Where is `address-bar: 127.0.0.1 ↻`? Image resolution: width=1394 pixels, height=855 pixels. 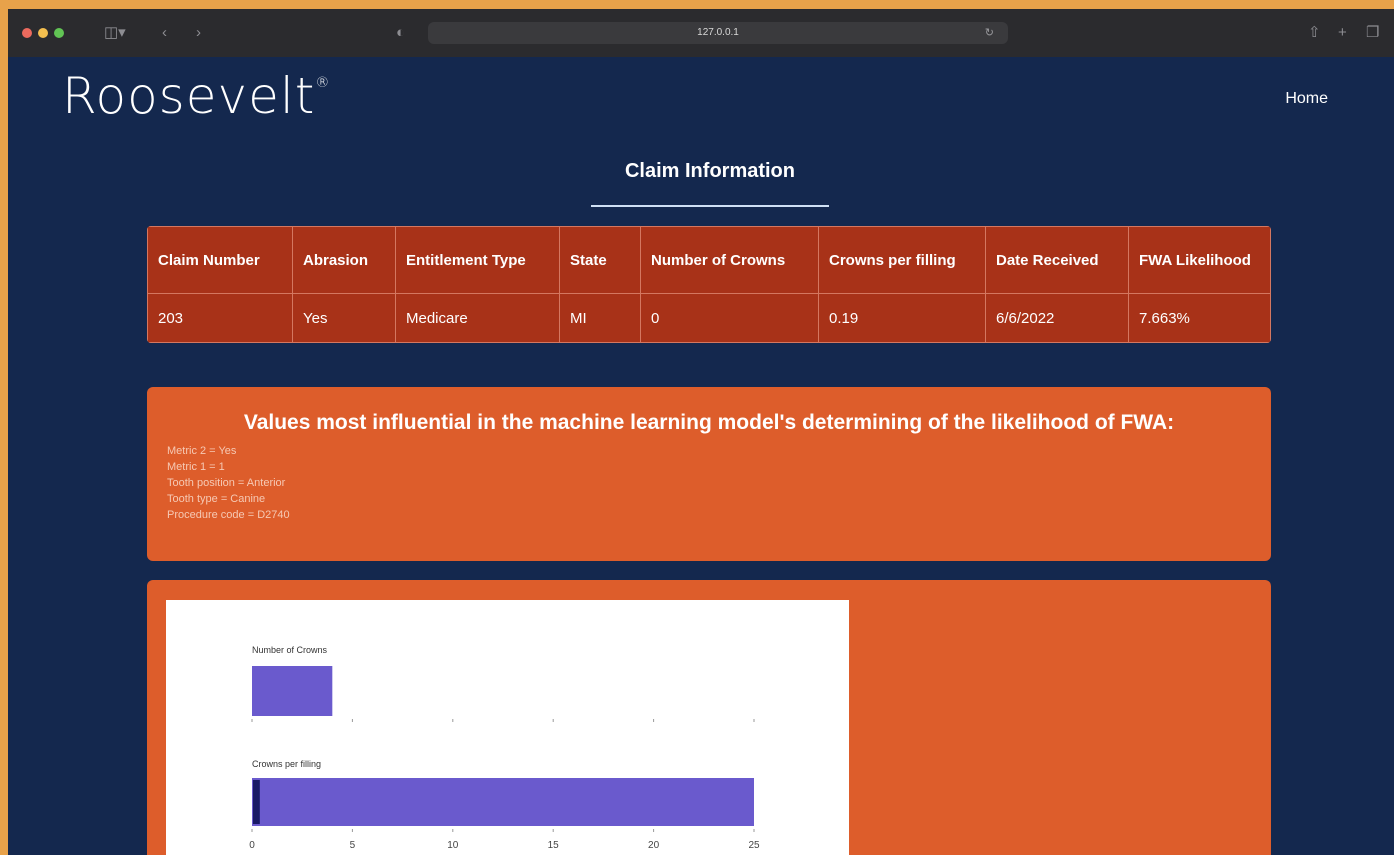 address-bar: 127.0.0.1 ↻ is located at coordinates (718, 33).